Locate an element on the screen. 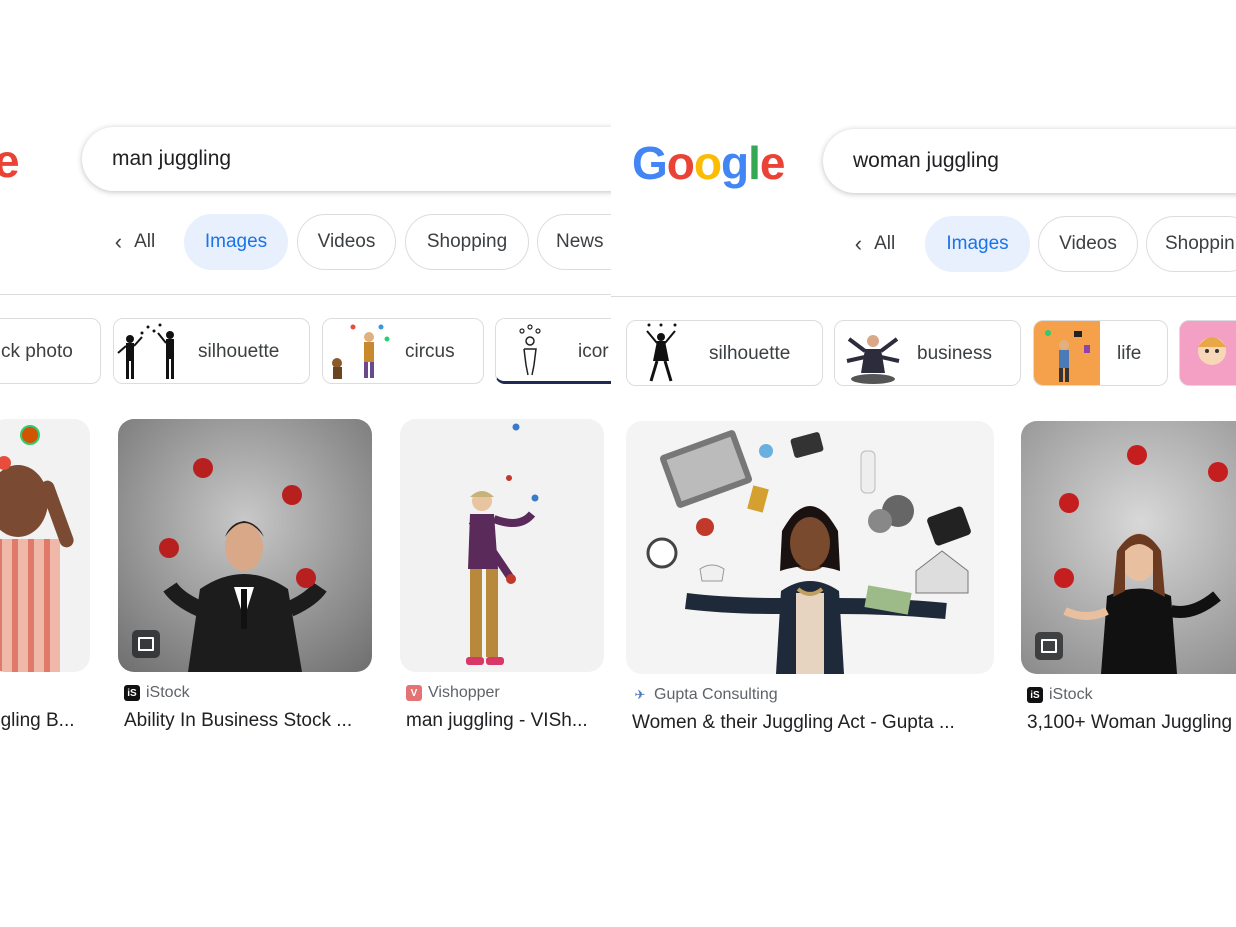 The image size is (1236, 927). result-source: ✈ Gupta Consulting is located at coordinates (705, 695).